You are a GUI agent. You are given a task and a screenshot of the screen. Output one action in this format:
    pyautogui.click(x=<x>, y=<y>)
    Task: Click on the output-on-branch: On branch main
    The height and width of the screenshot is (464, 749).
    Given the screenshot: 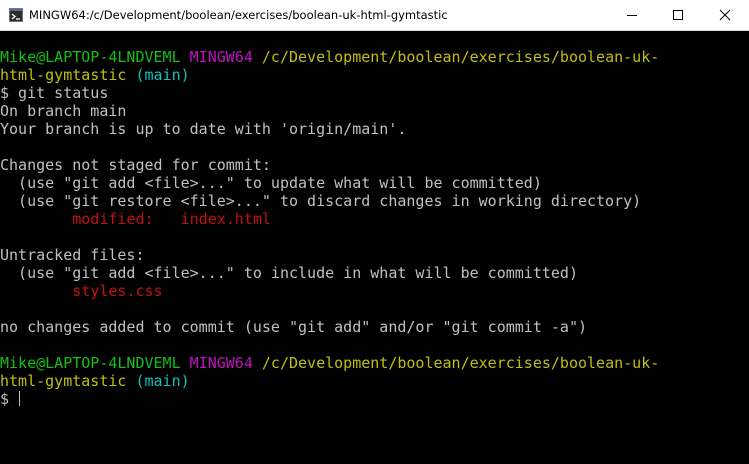 What is the action you would take?
    pyautogui.click(x=63, y=111)
    